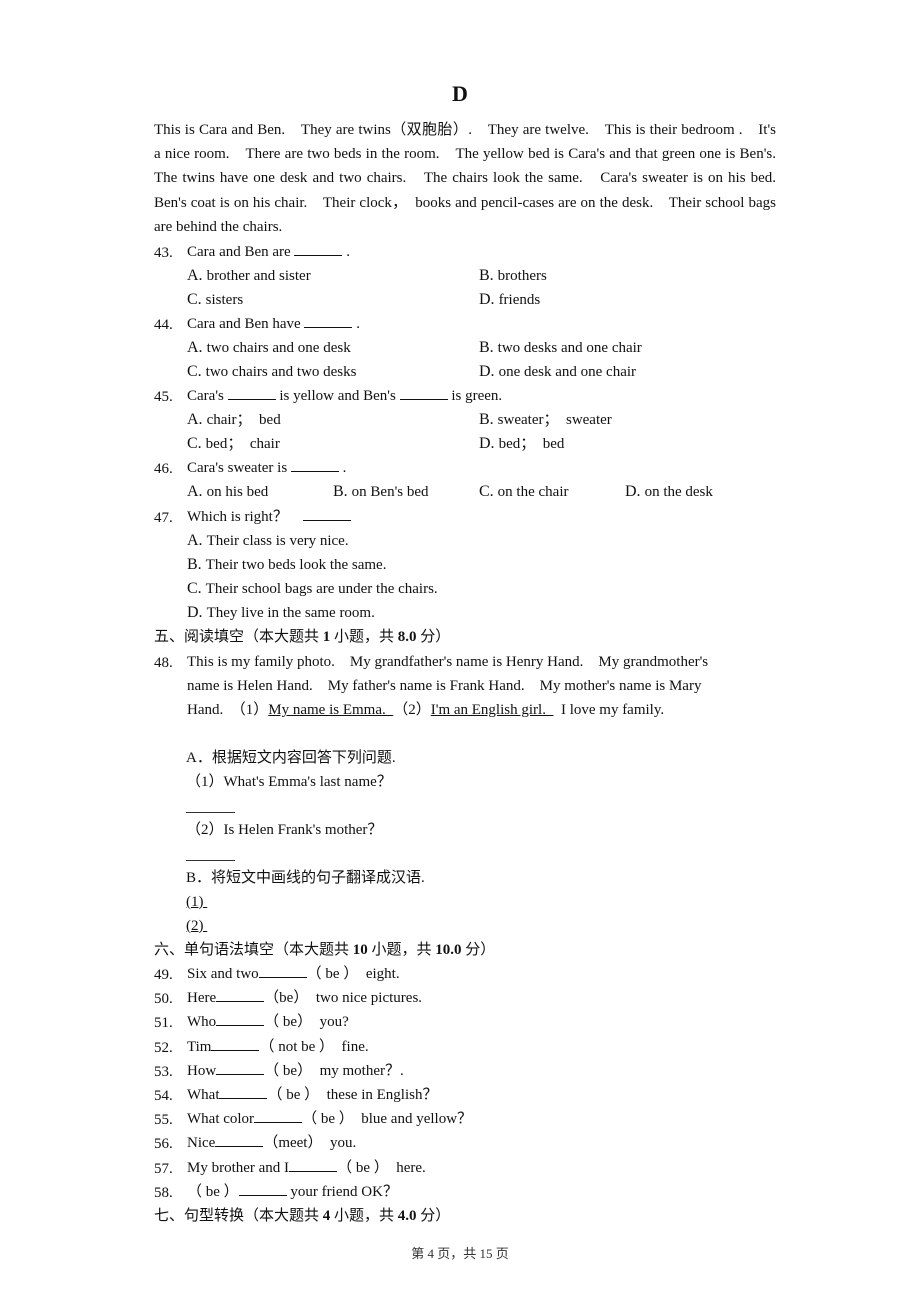 The height and width of the screenshot is (1302, 920). I want to click on question-number: 43., so click(163, 253).